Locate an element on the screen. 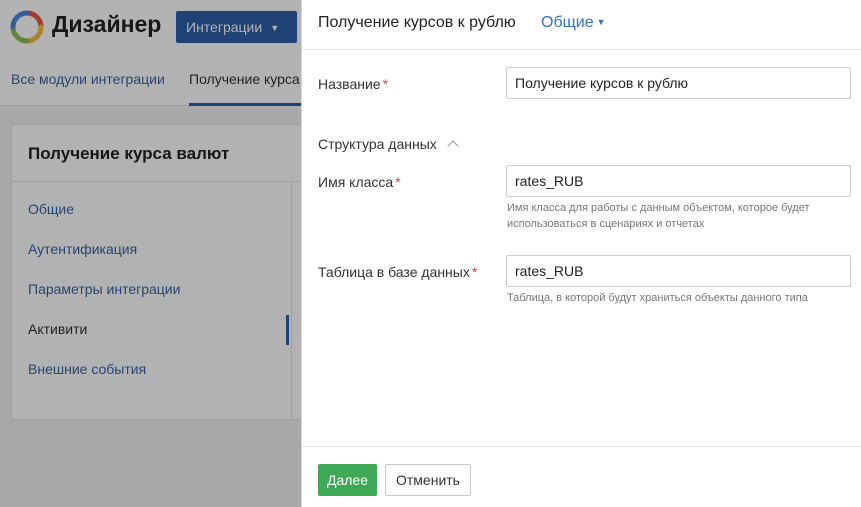 This screenshot has height=507, width=861. db-table-label: Таблица в базе данных * is located at coordinates (397, 272).